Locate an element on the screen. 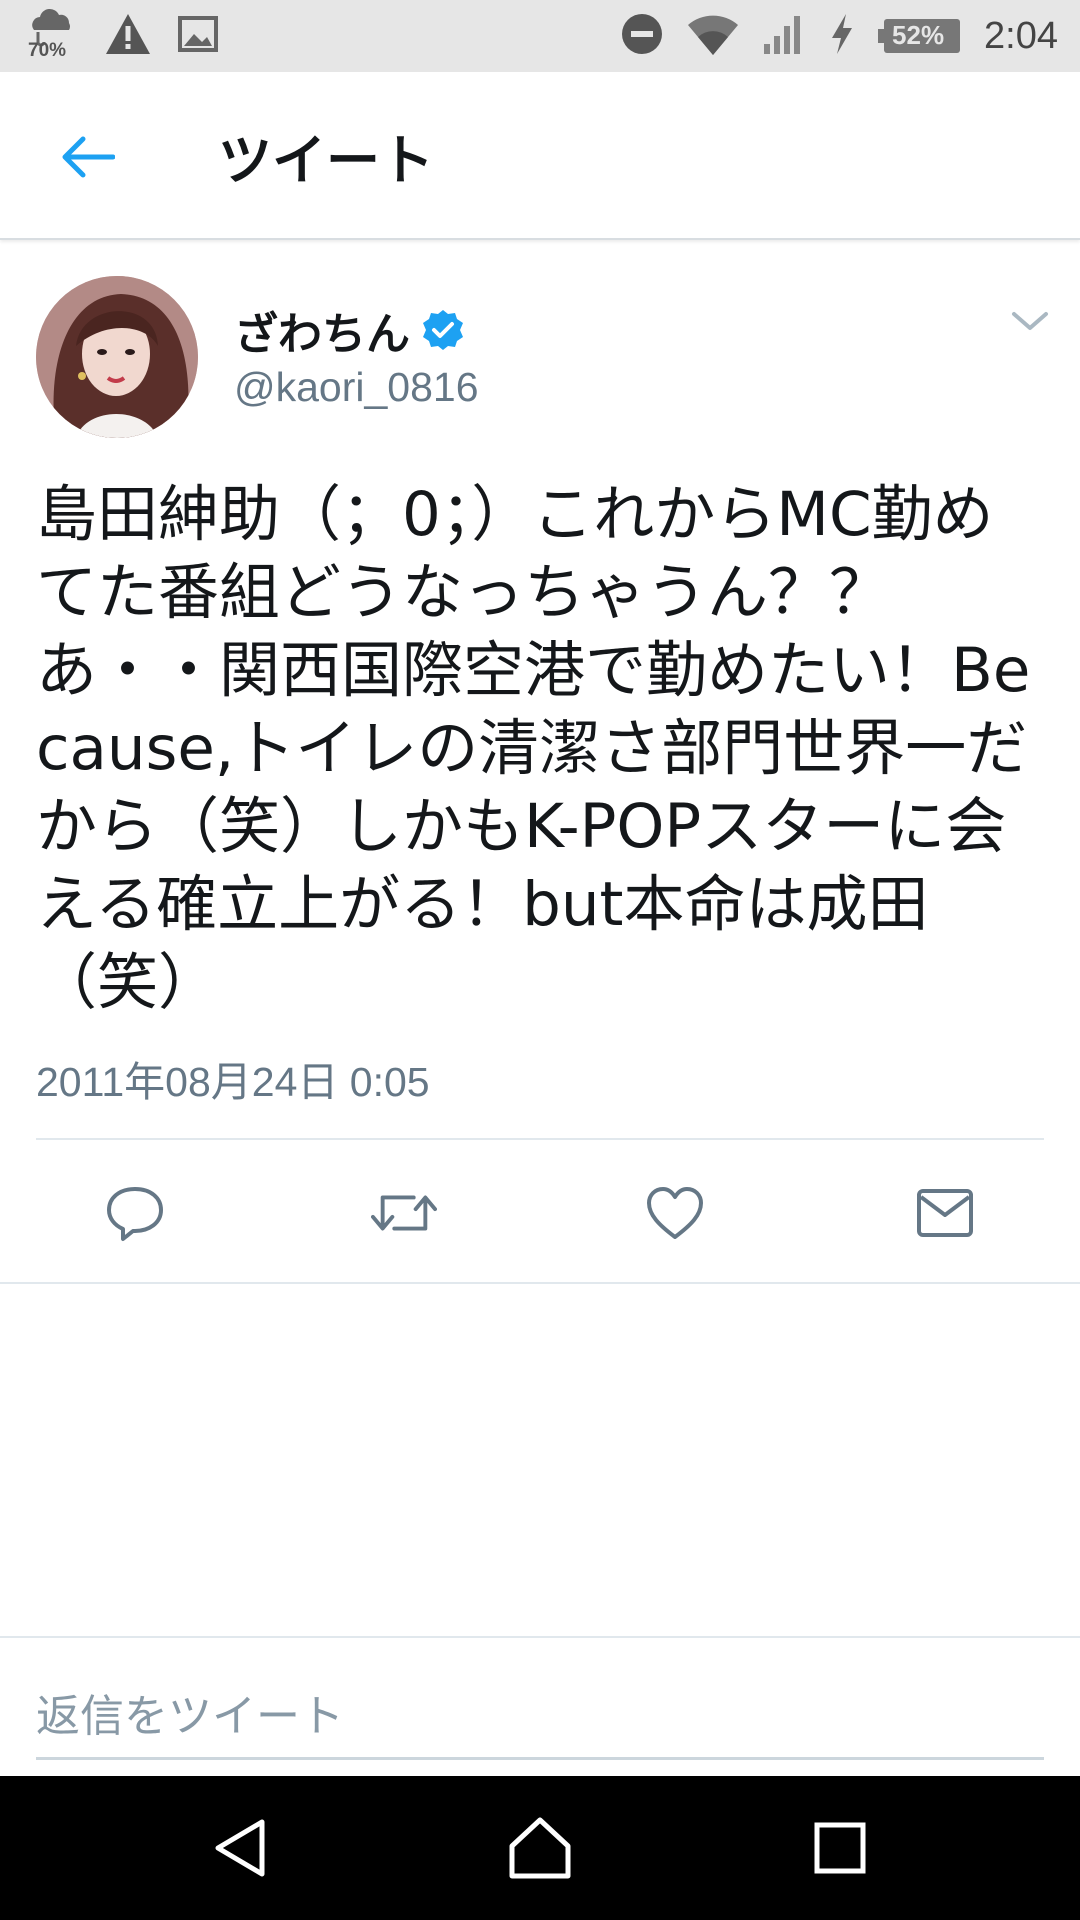  status-bar: 70% 52% 2:04 is located at coordinates (540, 36).